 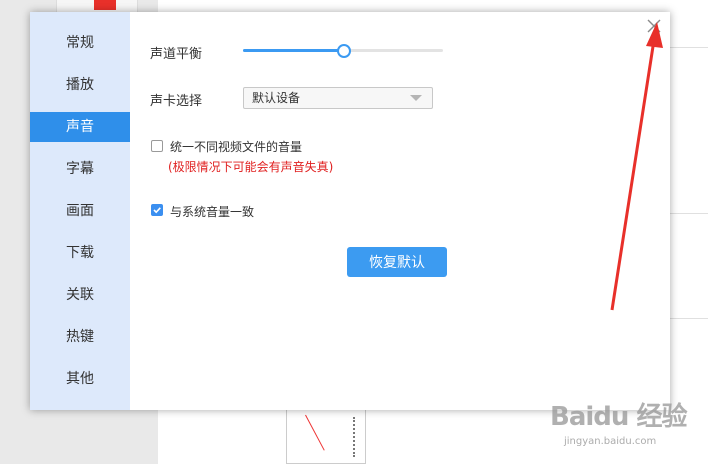 I want to click on unify-volume-warning: (极限情况下可能会有声音失真), so click(x=251, y=167).